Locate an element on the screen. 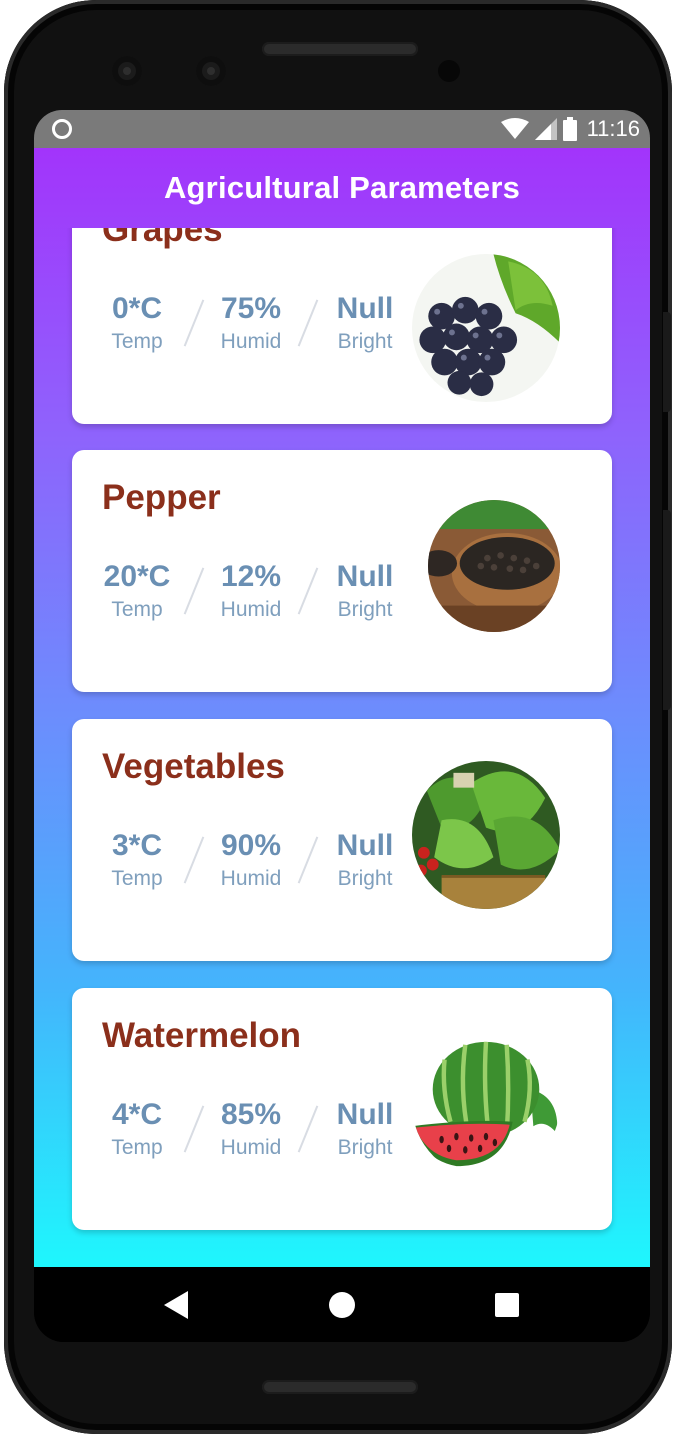  crop-stats: 0*C Temp 75% Humid Null Bright is located at coordinates (251, 324).